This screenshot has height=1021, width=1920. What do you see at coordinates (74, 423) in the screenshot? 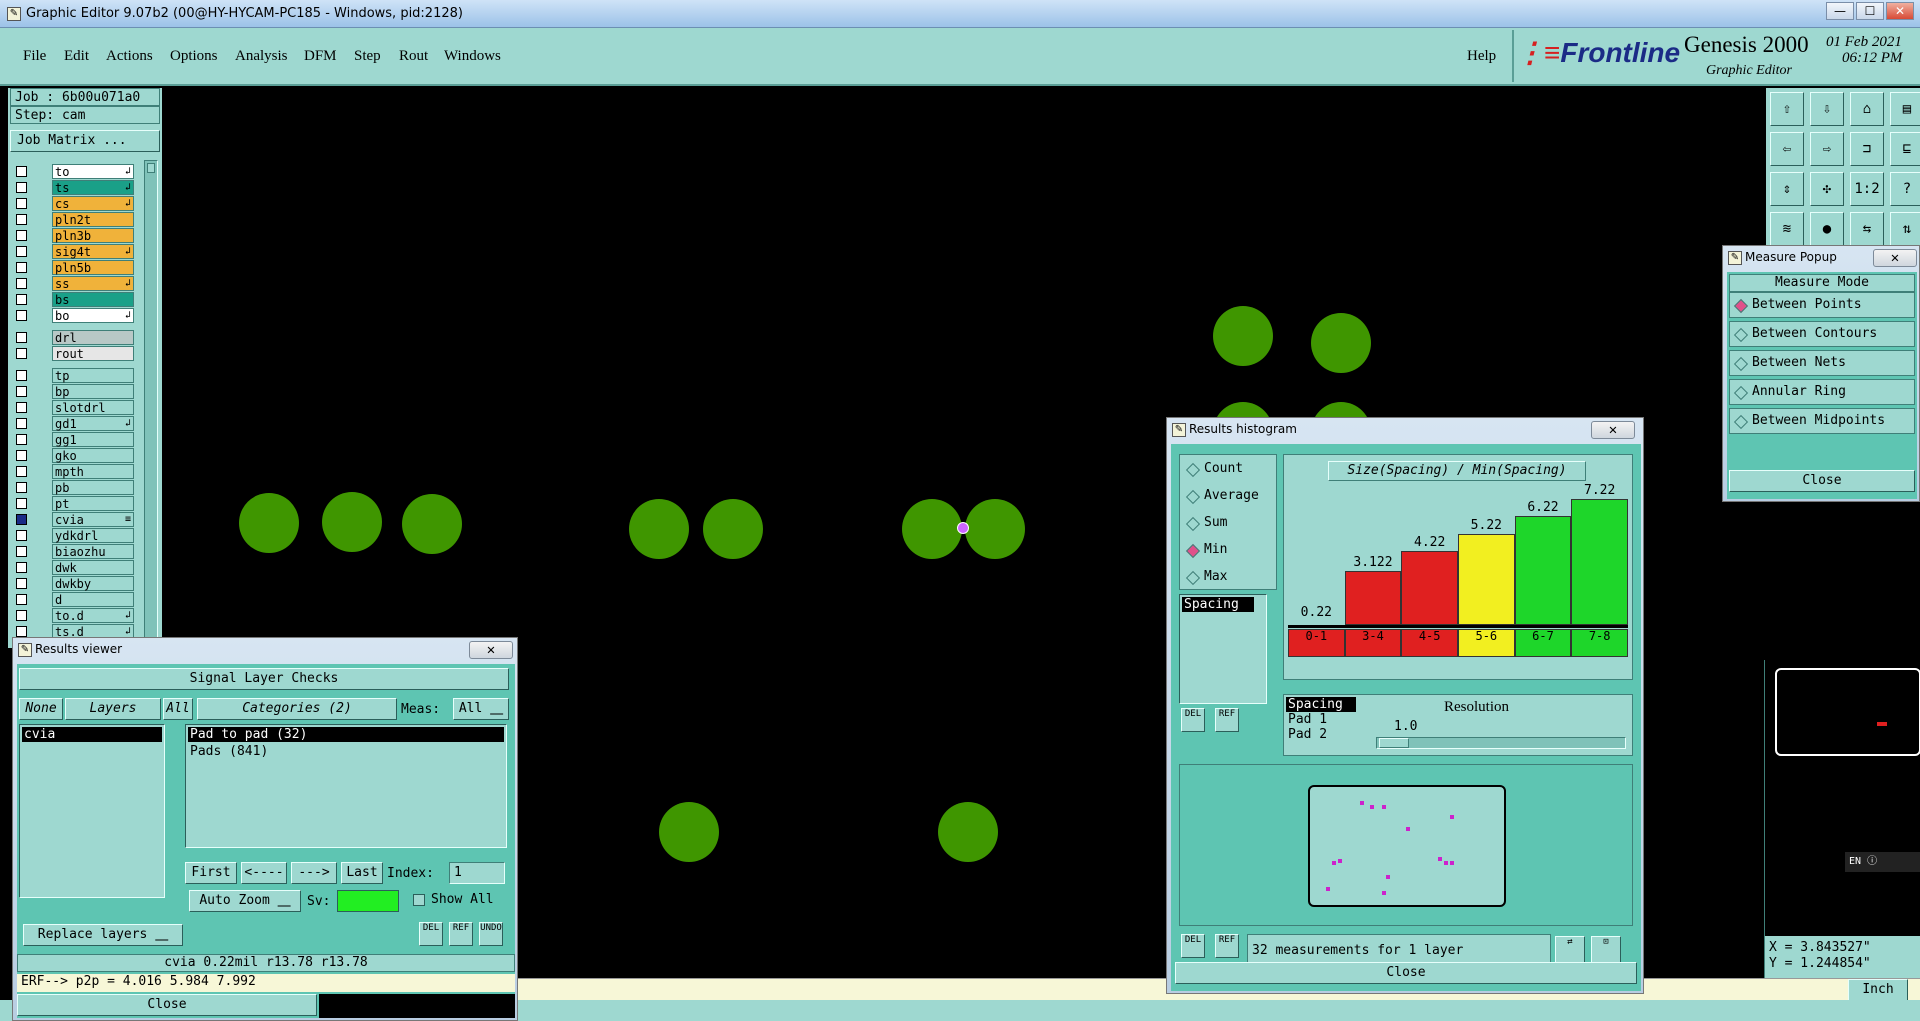
I see `layer-row-gd1: gd1 ↲` at bounding box center [74, 423].